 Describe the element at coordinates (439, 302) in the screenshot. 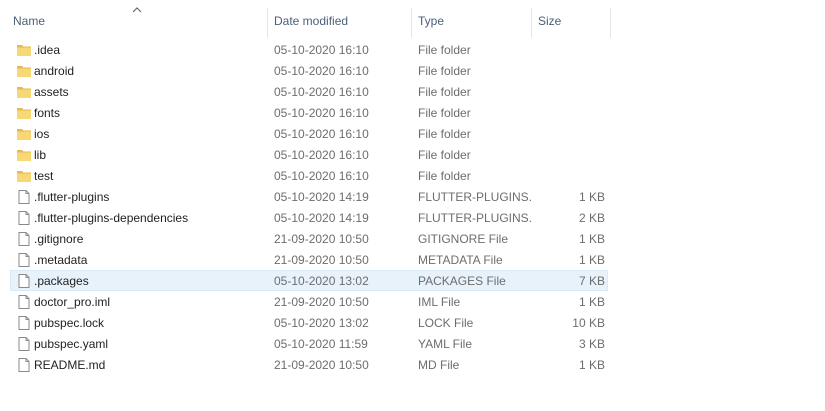

I see `file-type: IML File` at that location.